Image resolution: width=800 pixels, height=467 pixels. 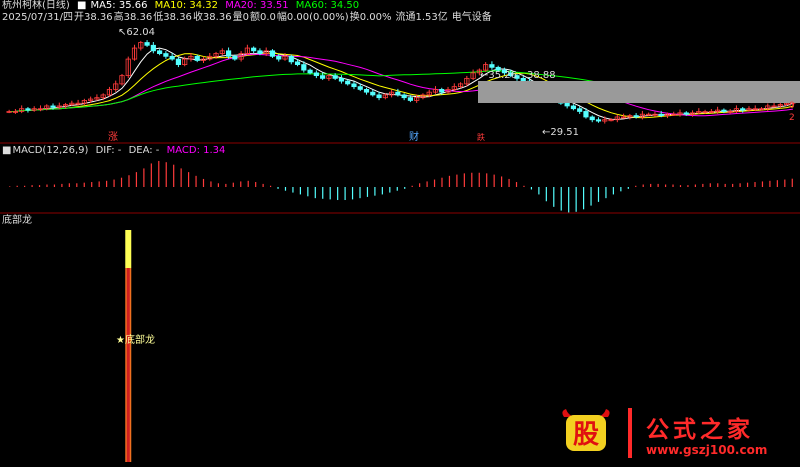 What do you see at coordinates (212, 17) in the screenshot?
I see `quote-close: 收38.36` at bounding box center [212, 17].